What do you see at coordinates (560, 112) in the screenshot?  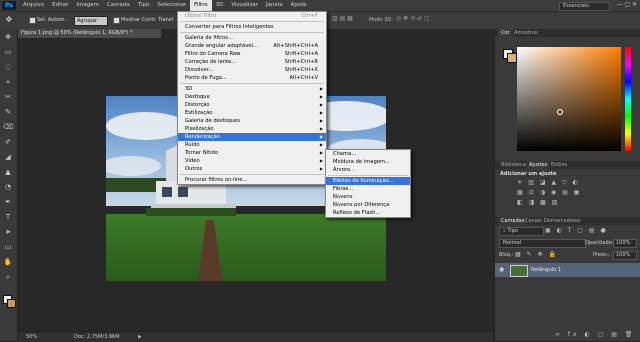 I see `color-picker-cursor` at bounding box center [560, 112].